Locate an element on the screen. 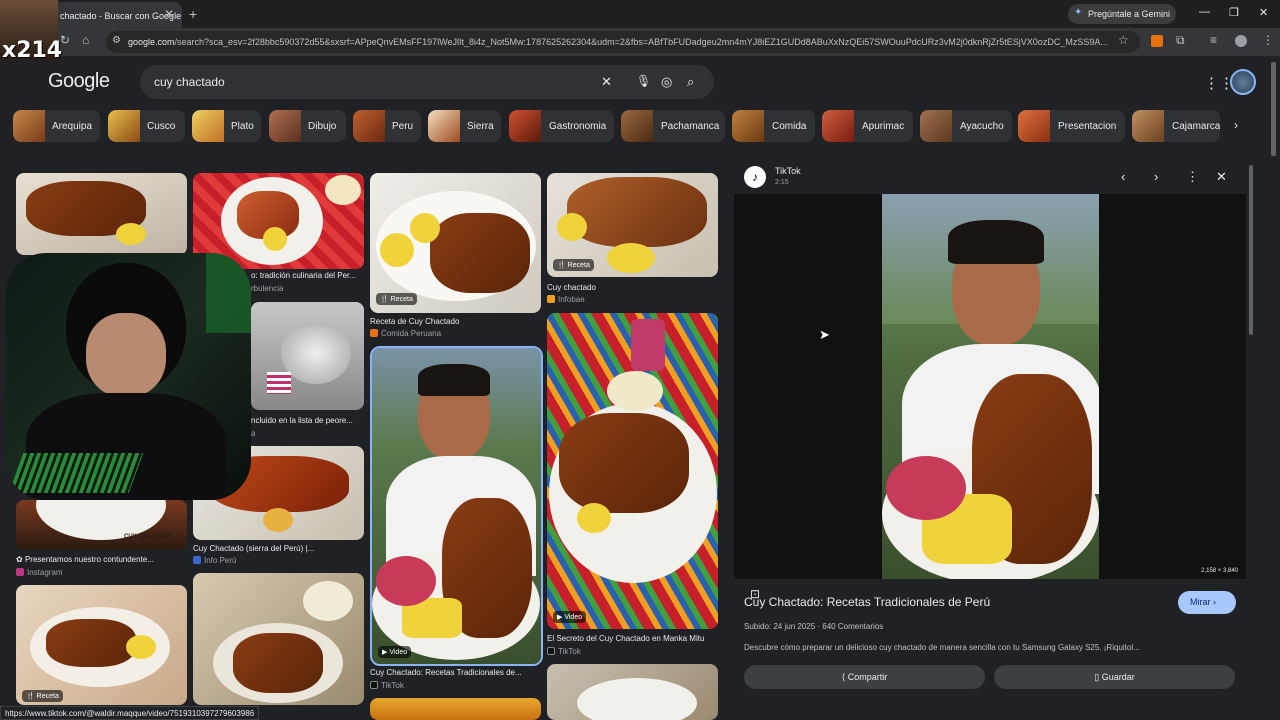 This screenshot has height=720, width=1280. chip-peru: Peru is located at coordinates (387, 126).